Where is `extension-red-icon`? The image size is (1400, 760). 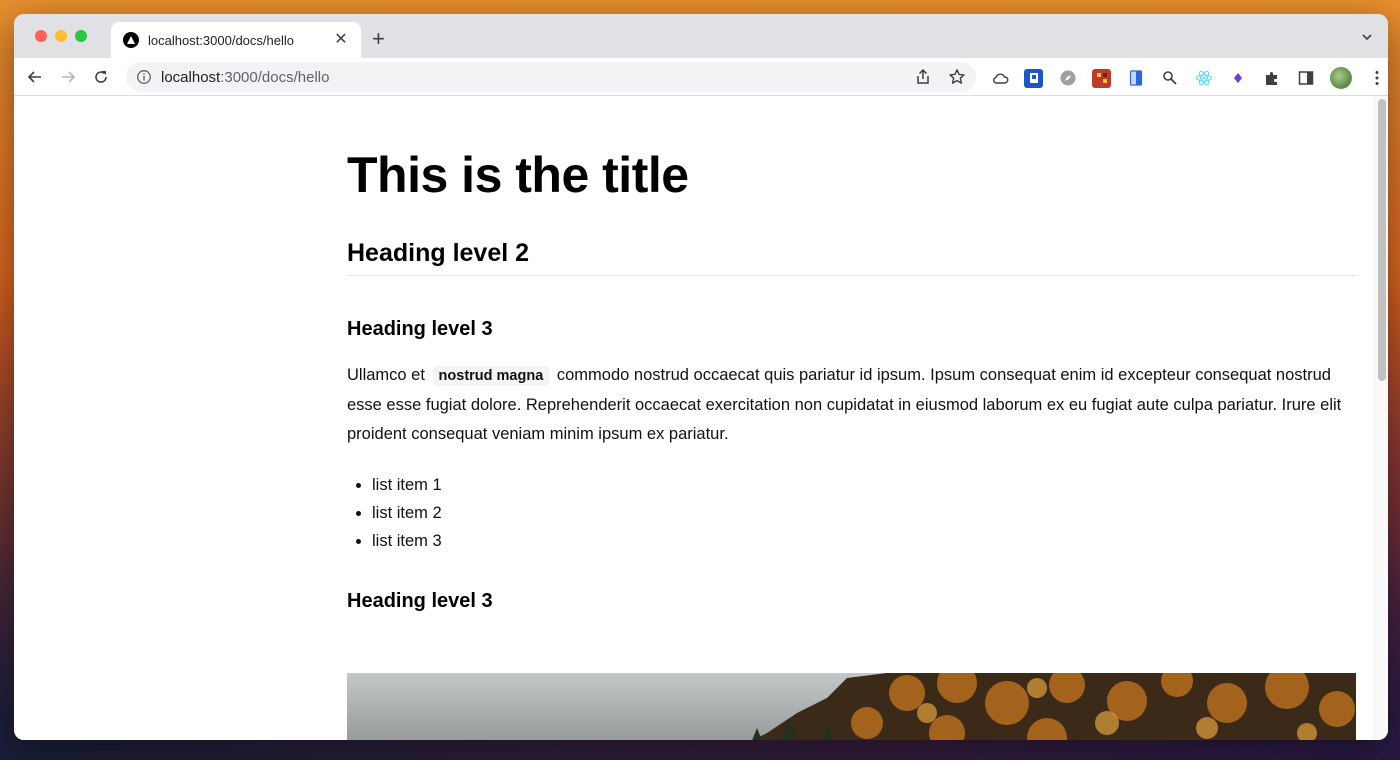
extension-red-icon is located at coordinates (1101, 78).